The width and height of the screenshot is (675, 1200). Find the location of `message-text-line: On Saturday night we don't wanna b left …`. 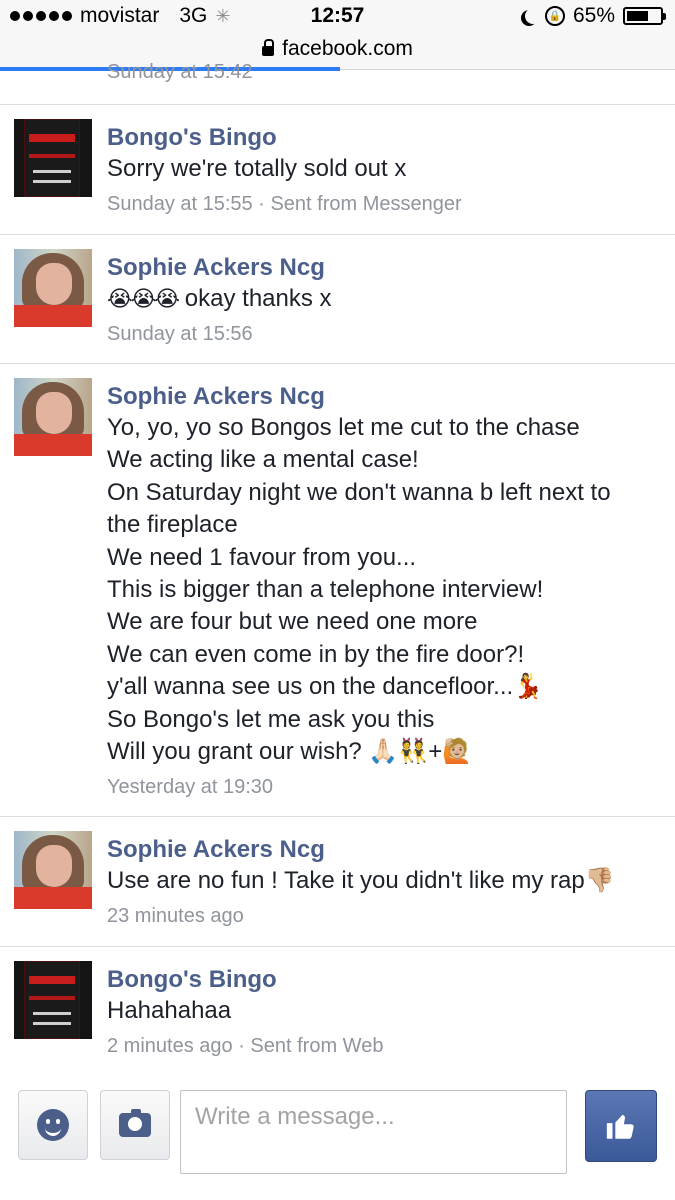

message-text-line: On Saturday night we don't wanna b left … is located at coordinates (359, 492).